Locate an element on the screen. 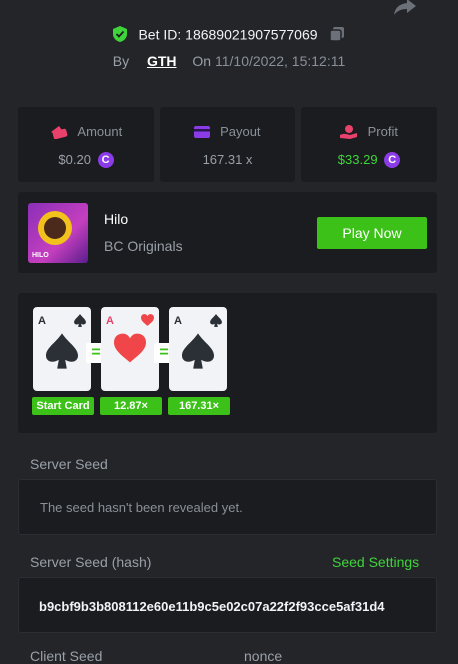 The image size is (458, 664). server-seed-value: The seed hasn't been revealed yet. is located at coordinates (141, 507).